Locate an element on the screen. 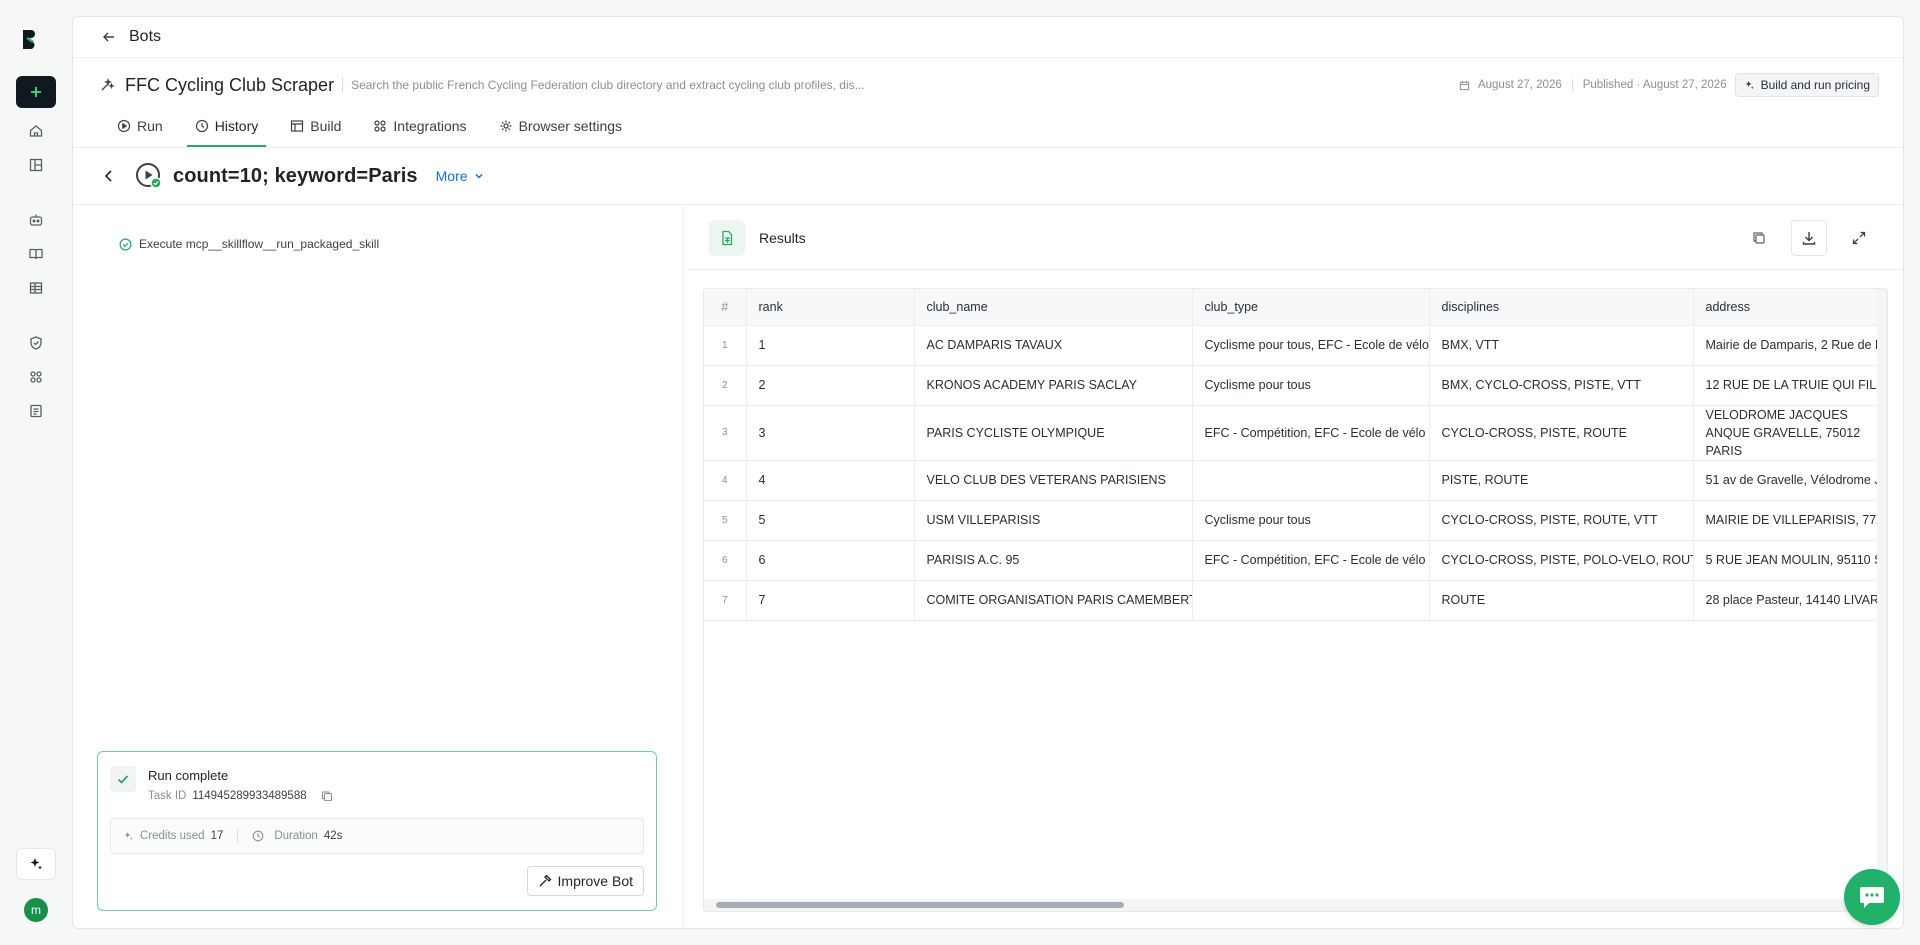 This screenshot has width=1920, height=945. cell-club-name: AC DAMPARIS TAVAUX is located at coordinates (1053, 345).